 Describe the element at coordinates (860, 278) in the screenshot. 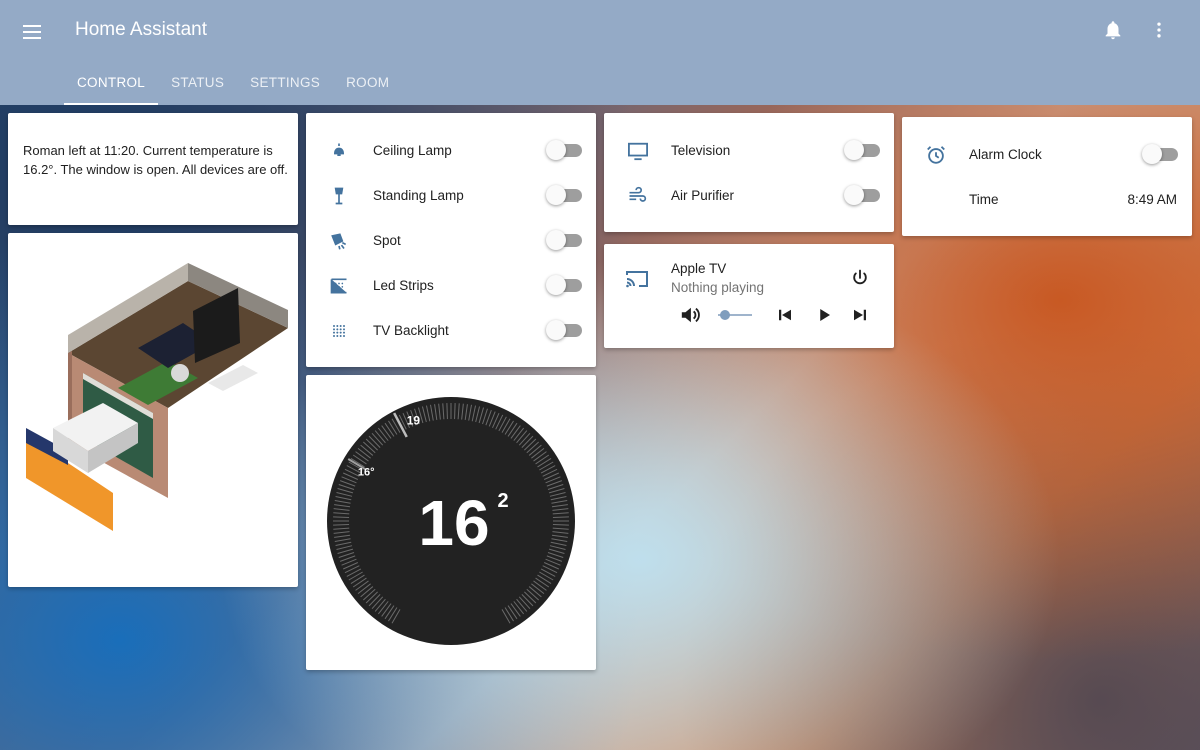

I see `power-icon` at that location.